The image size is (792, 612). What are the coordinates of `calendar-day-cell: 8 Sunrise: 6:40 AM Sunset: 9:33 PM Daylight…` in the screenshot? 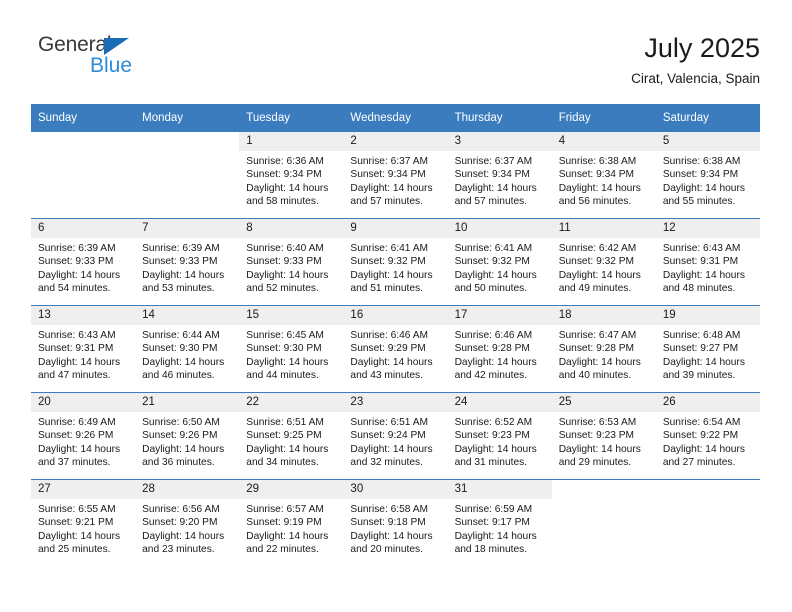 It's located at (291, 262).